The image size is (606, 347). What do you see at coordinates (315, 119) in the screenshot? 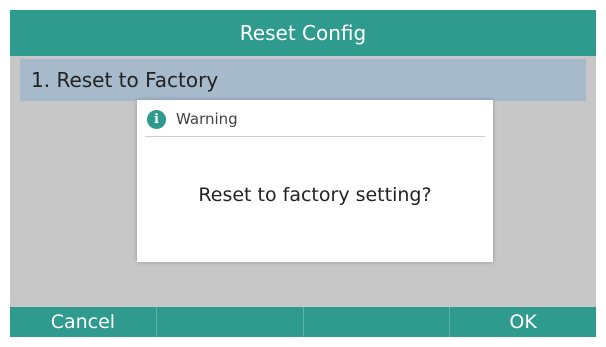
I see `dialog-header: i Warning` at bounding box center [315, 119].